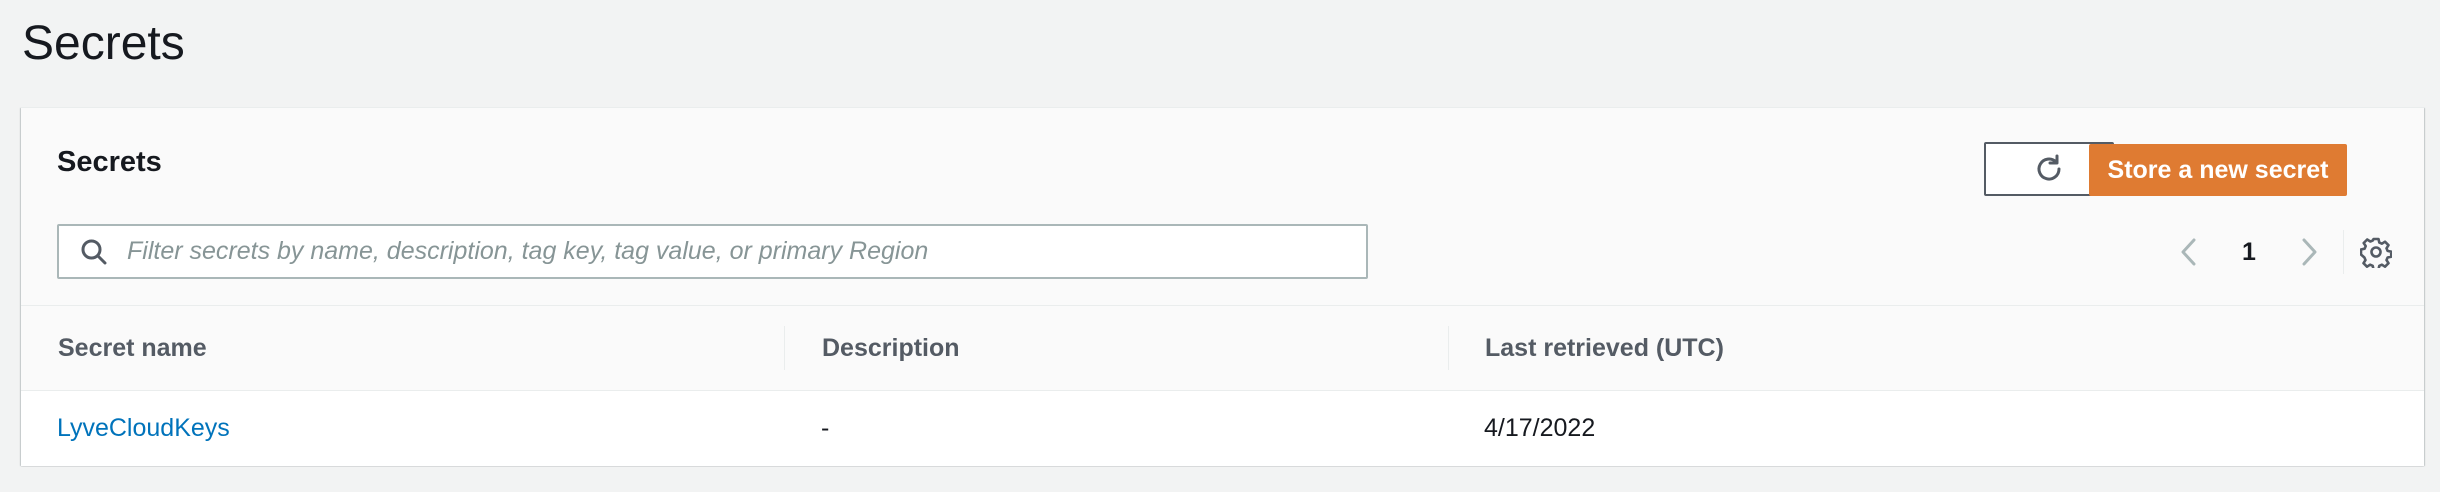 This screenshot has width=2440, height=492. Describe the element at coordinates (2218, 170) in the screenshot. I see `store-new-secret-button: Store a new secret` at that location.